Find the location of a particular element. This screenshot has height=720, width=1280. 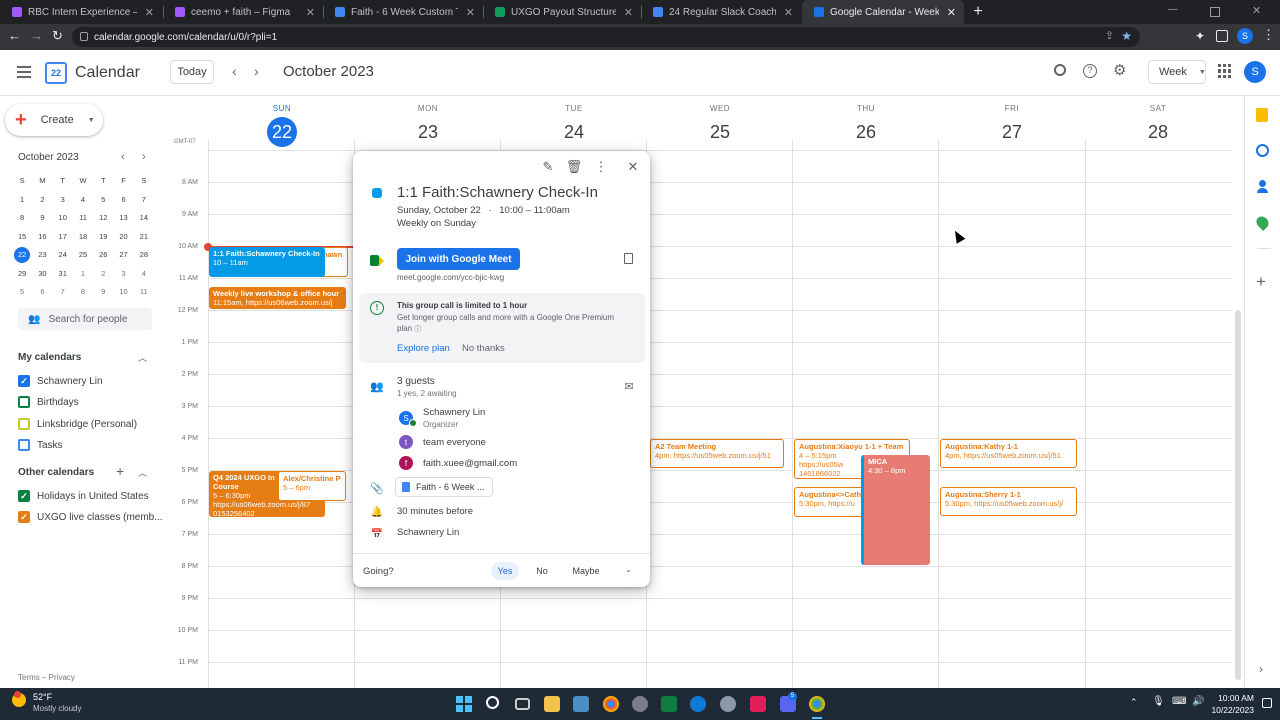

task-view-icon is located at coordinates (522, 704).